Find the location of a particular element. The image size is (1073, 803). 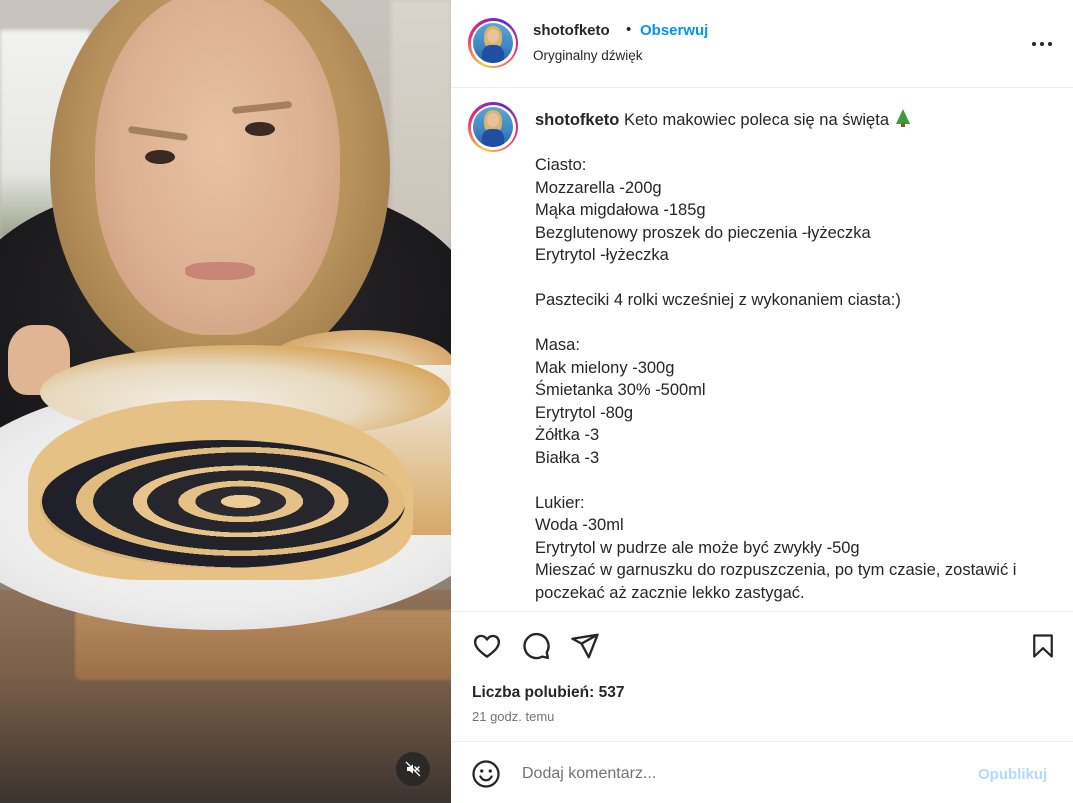

comment-bubble-icon is located at coordinates (536, 646).